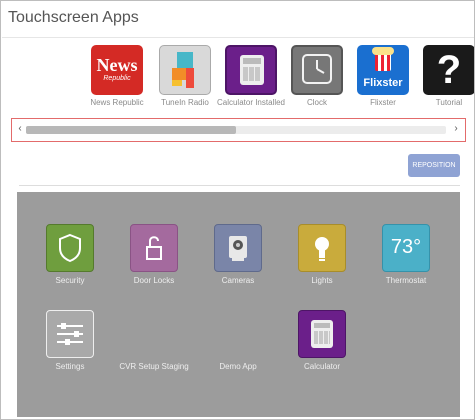 The width and height of the screenshot is (475, 420). I want to click on tile-thermostat: 73° Thermostat, so click(406, 254).